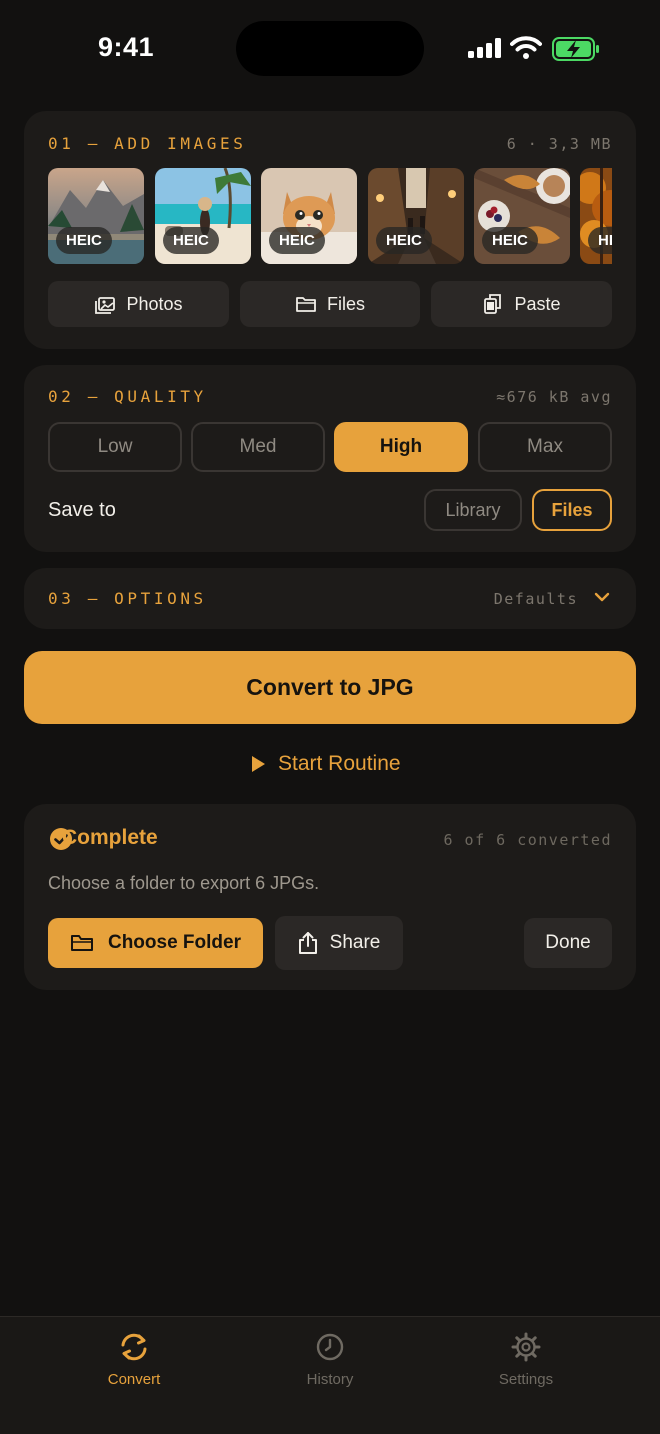 This screenshot has width=660, height=1434. What do you see at coordinates (127, 598) in the screenshot?
I see `options-title: 03 — OPTIONS` at bounding box center [127, 598].